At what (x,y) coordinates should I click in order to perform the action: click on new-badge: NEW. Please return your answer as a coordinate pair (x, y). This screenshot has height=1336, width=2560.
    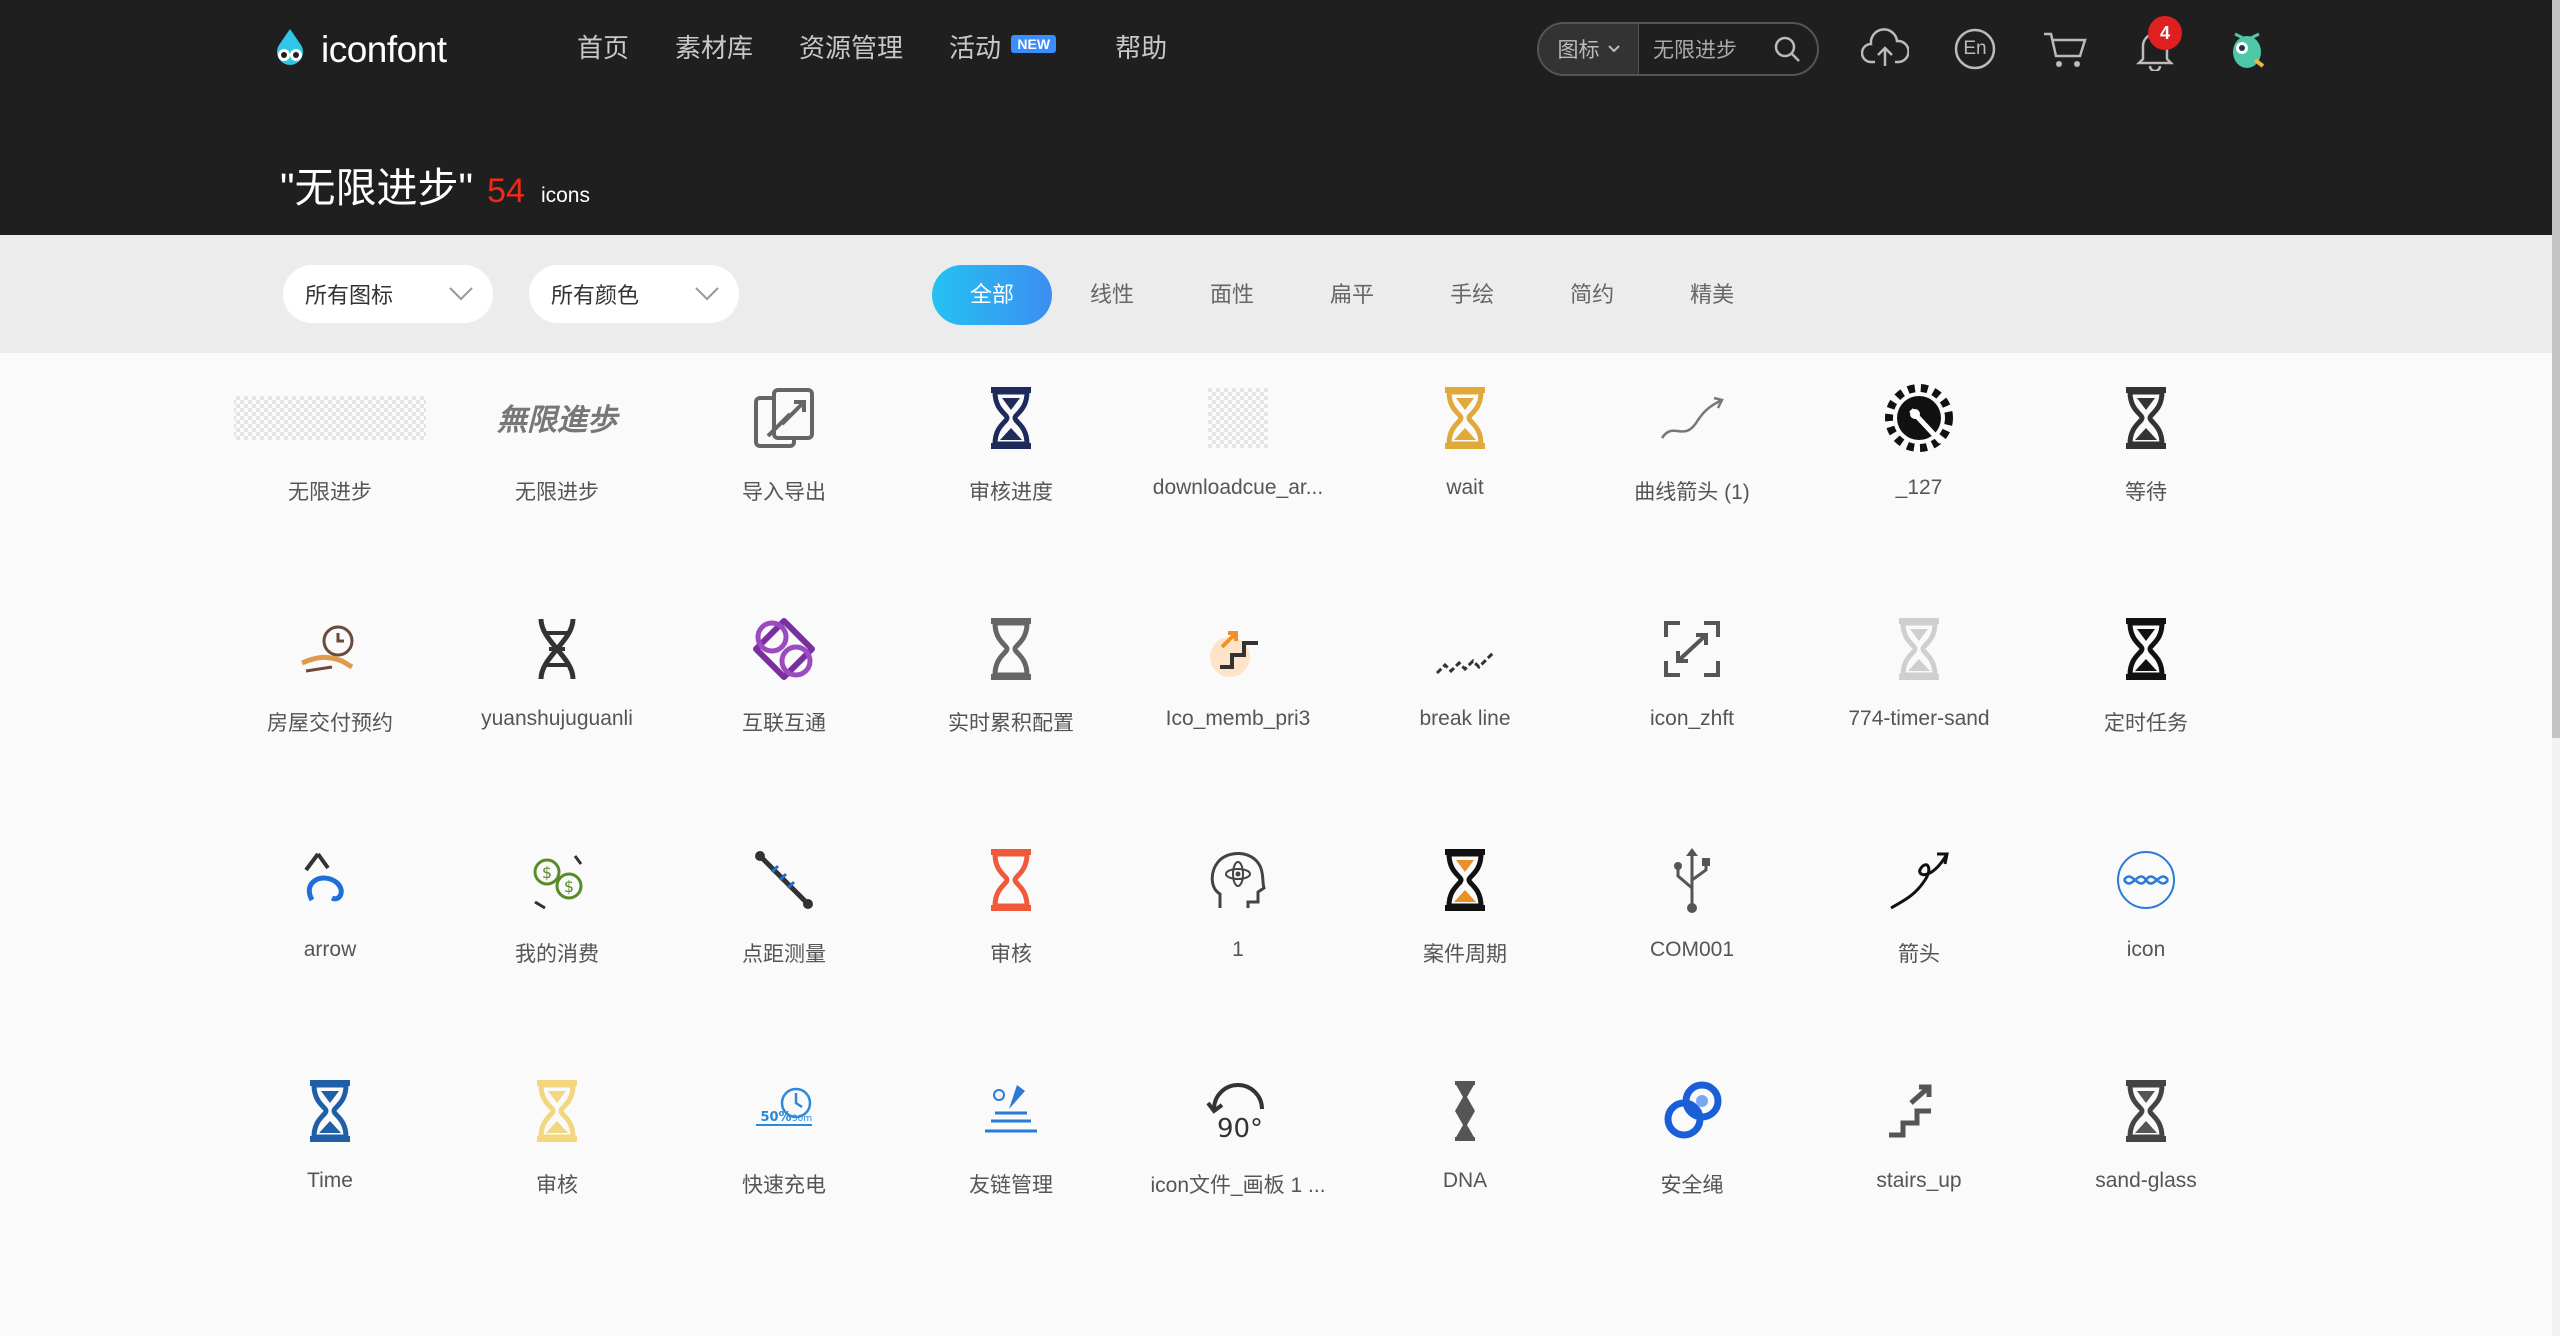
    Looking at the image, I should click on (1034, 44).